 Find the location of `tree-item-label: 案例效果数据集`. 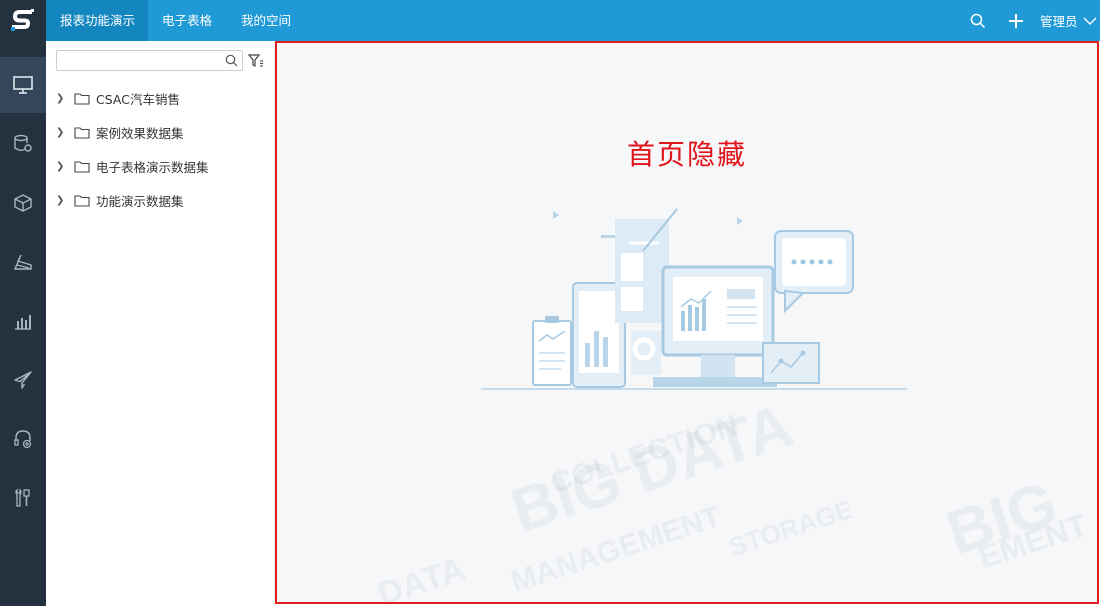

tree-item-label: 案例效果数据集 is located at coordinates (140, 133).